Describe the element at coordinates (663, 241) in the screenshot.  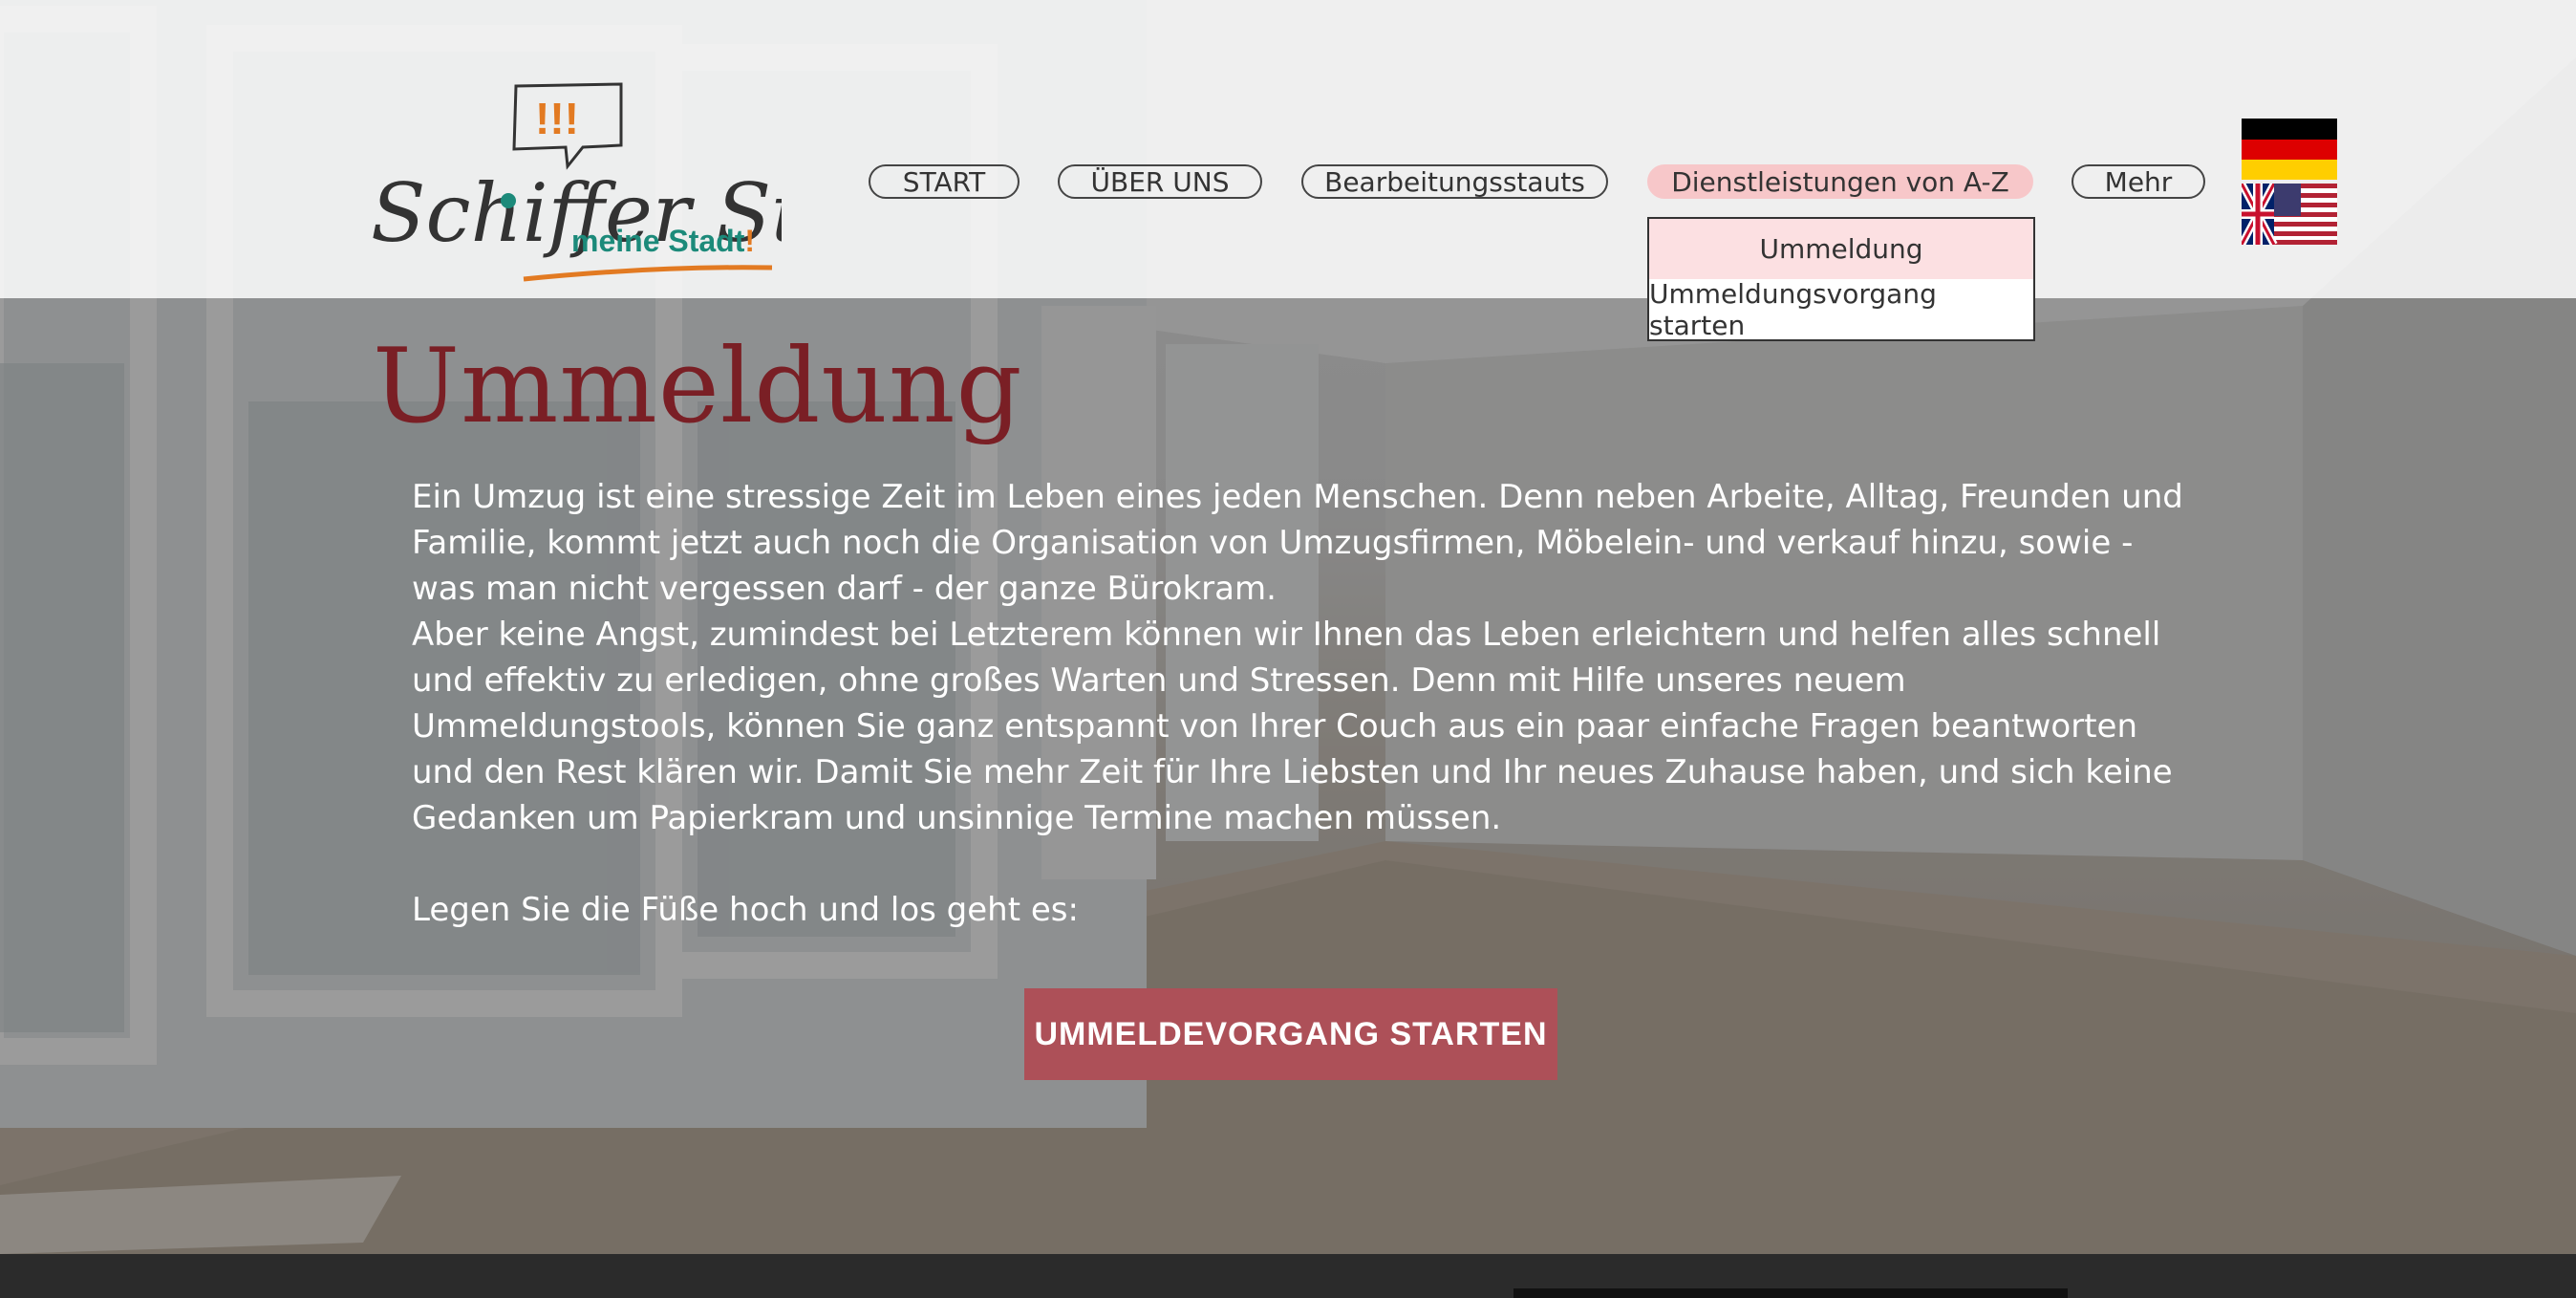
I see `logo-tagline: meine Stadt!` at that location.